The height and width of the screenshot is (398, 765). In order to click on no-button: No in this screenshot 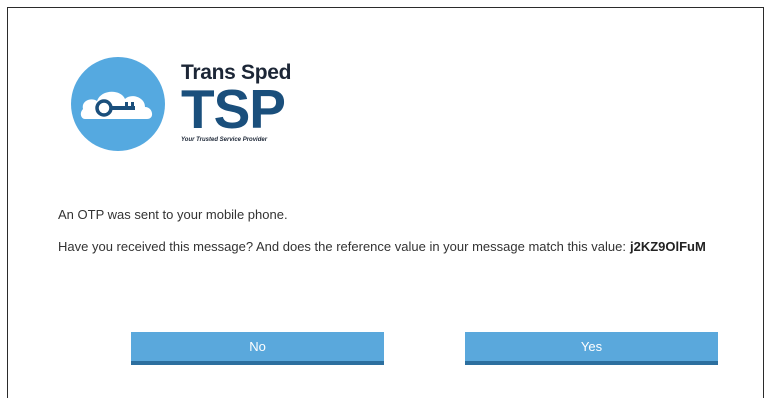, I will do `click(257, 348)`.